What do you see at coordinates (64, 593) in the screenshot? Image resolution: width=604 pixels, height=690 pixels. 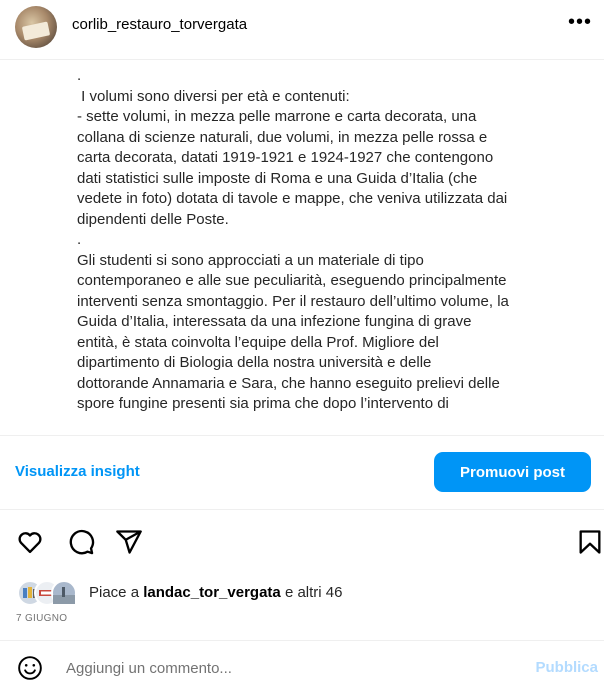 I see `liker-avatar` at bounding box center [64, 593].